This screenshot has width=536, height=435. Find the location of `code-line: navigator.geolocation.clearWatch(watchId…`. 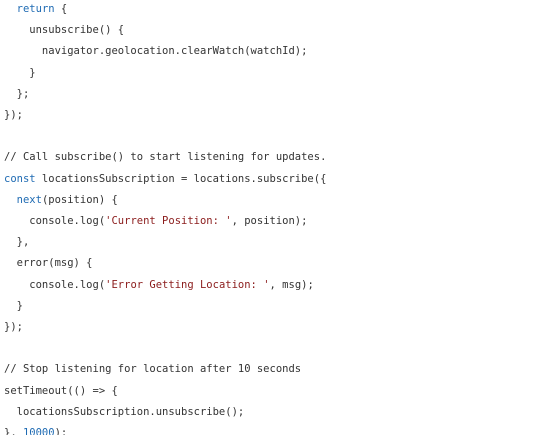

code-line: navigator.geolocation.clearWatch(watchId… is located at coordinates (156, 51).